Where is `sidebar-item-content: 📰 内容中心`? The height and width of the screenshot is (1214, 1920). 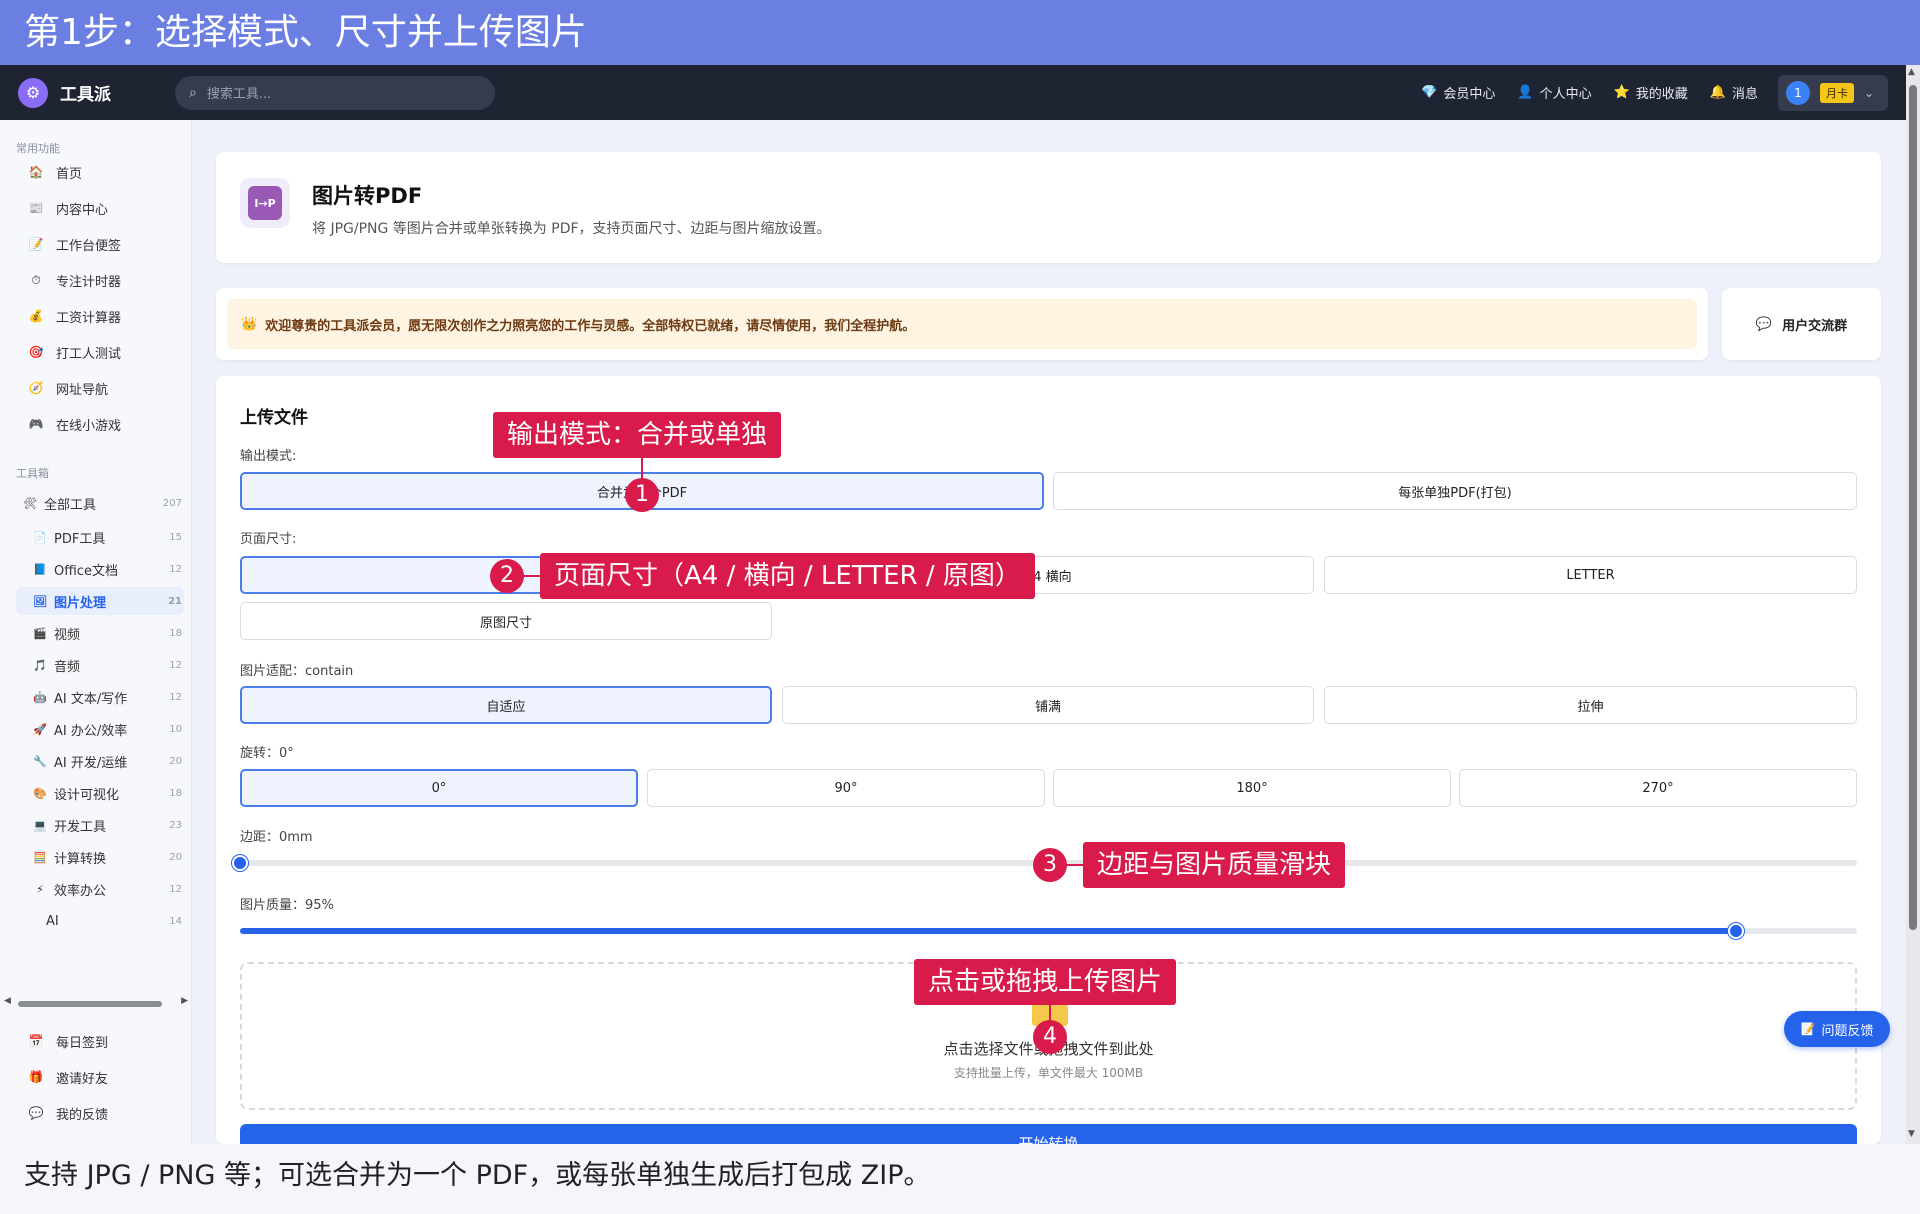 sidebar-item-content: 📰 内容中心 is located at coordinates (100, 208).